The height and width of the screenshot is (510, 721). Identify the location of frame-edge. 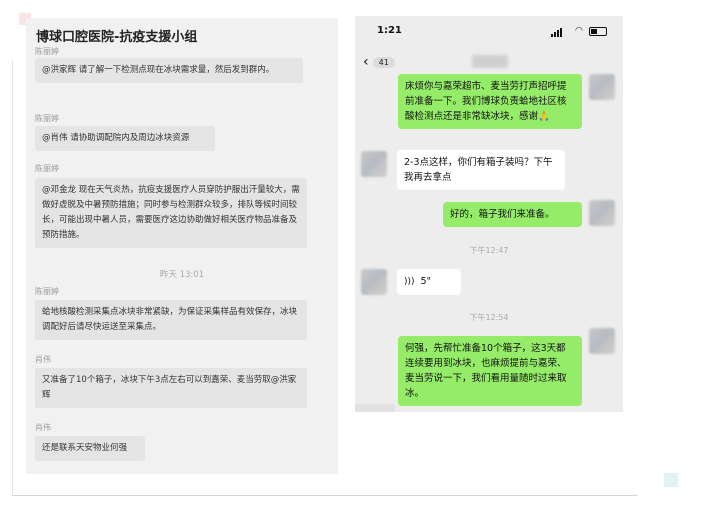
(12, 278).